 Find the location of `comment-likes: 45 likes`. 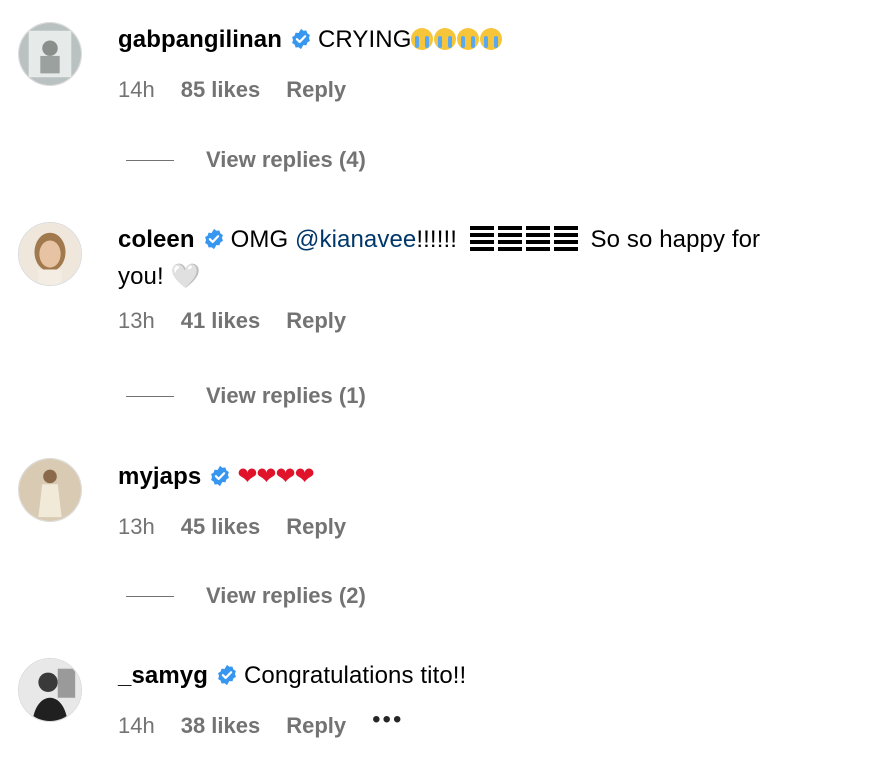

comment-likes: 45 likes is located at coordinates (221, 527).